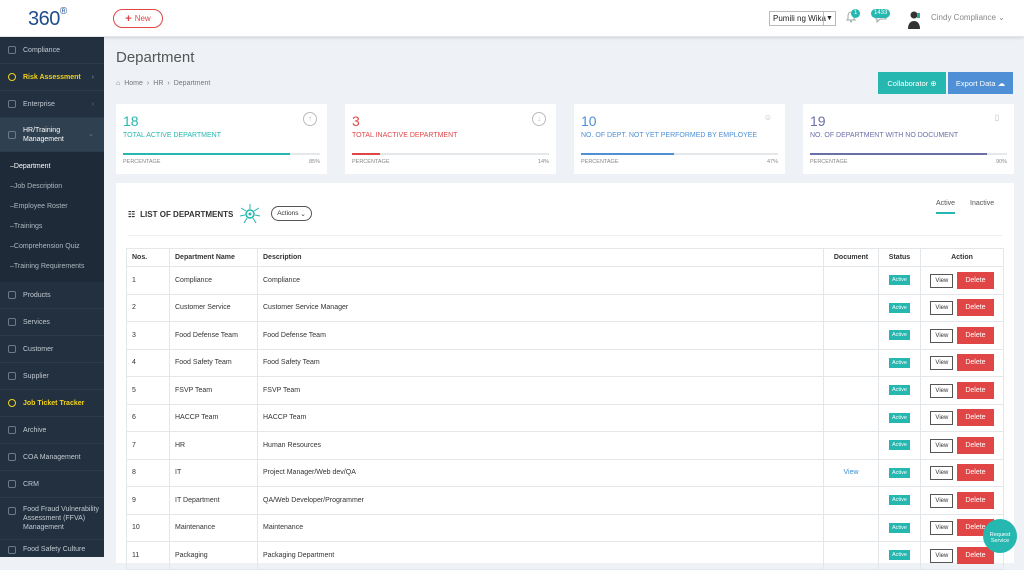 This screenshot has height=570, width=1024. What do you see at coordinates (92, 77) in the screenshot?
I see `chevron-right-icon: ›` at bounding box center [92, 77].